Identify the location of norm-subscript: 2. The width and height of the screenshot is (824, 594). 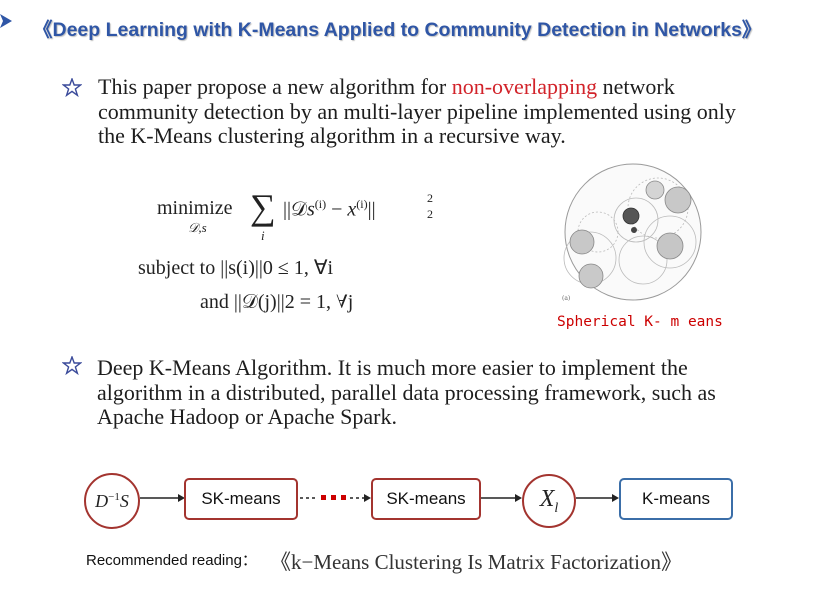
(430, 214).